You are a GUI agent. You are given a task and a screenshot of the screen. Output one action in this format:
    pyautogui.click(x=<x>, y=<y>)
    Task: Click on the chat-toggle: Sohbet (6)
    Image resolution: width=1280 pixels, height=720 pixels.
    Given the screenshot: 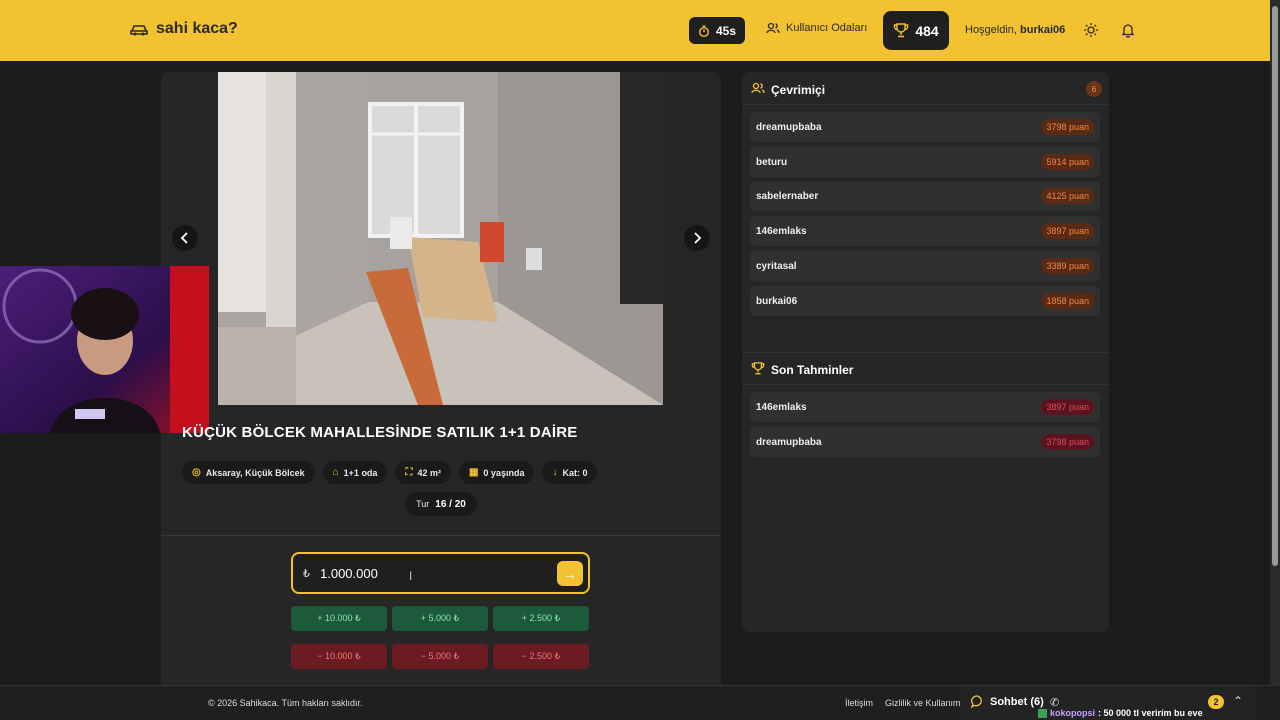 What is the action you would take?
    pyautogui.click(x=1007, y=701)
    